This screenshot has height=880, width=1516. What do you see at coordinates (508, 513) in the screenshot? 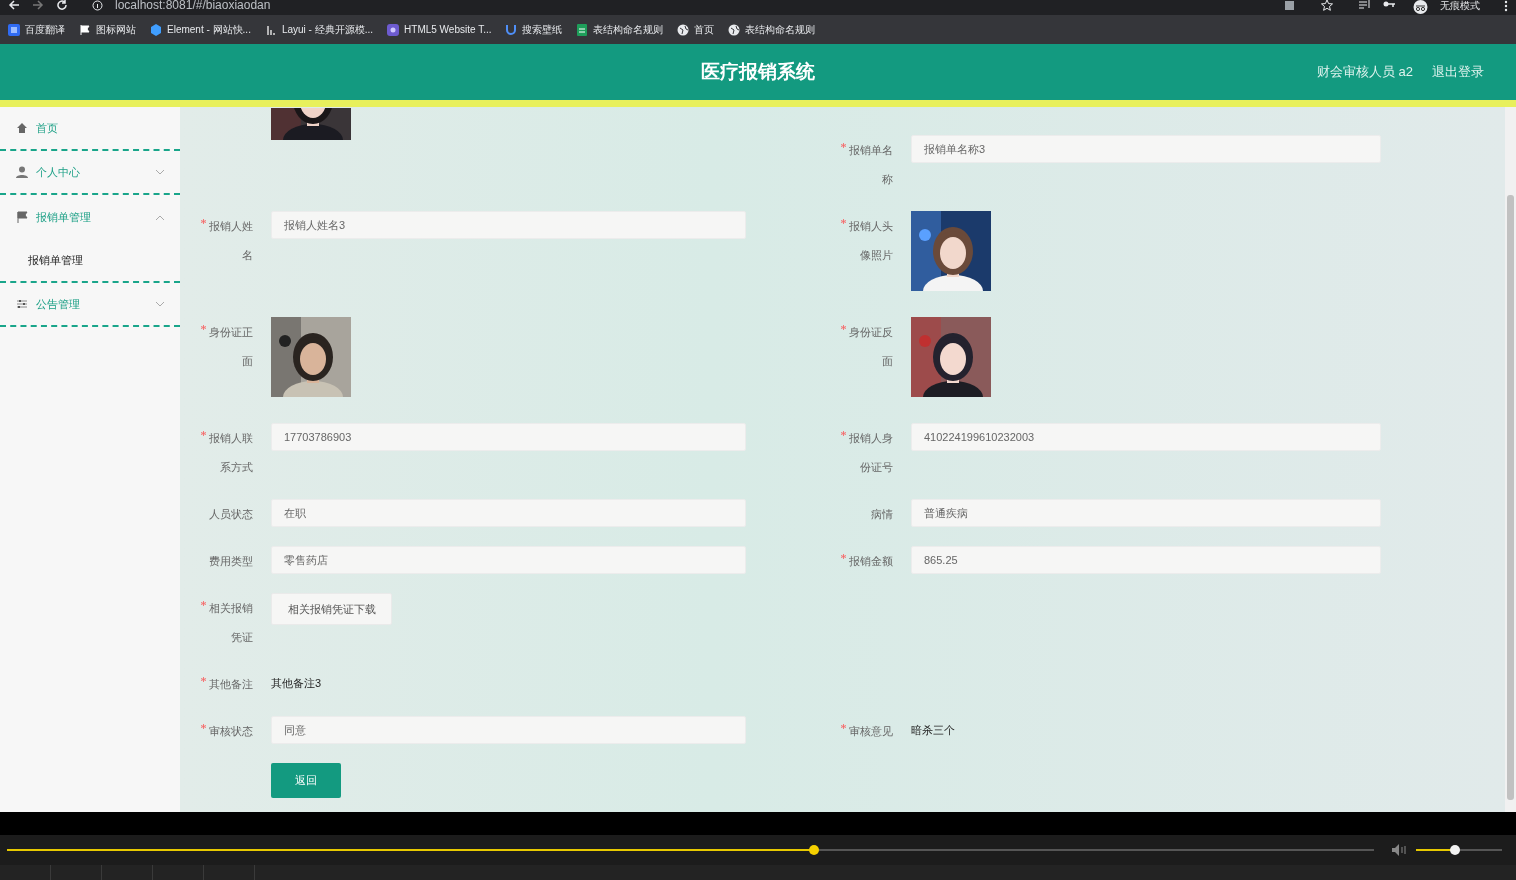
I see `text-field: 在职` at bounding box center [508, 513].